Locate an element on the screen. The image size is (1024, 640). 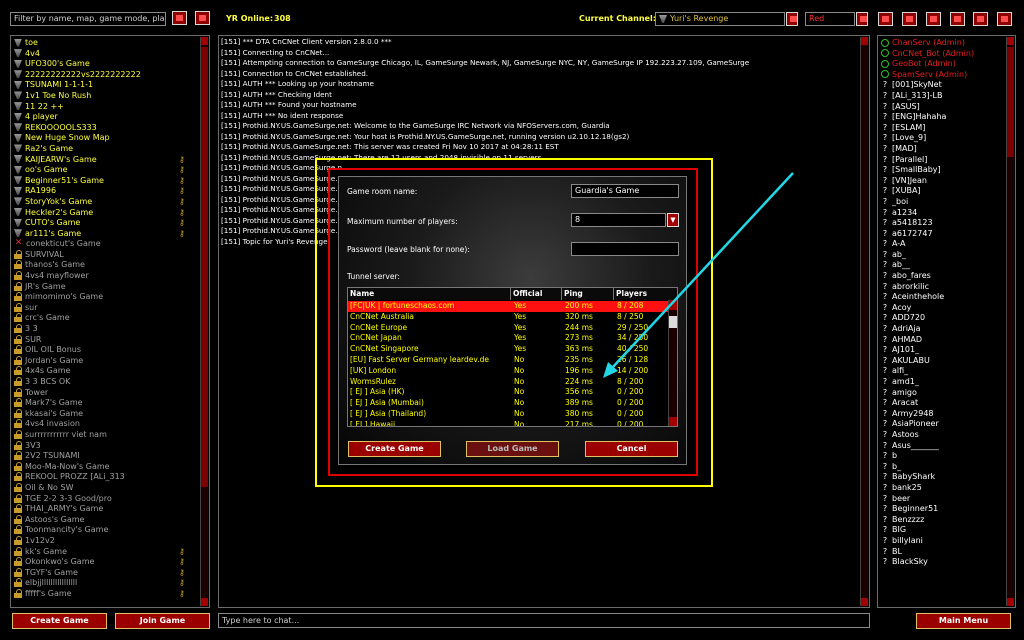
game-list-item: 11 22 ++ is located at coordinates (107, 107).